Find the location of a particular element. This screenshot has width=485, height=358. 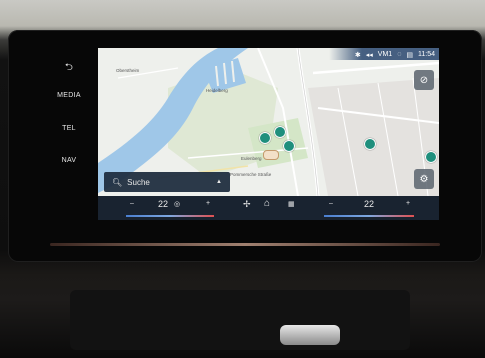

clock: 11:54 is located at coordinates (426, 54).